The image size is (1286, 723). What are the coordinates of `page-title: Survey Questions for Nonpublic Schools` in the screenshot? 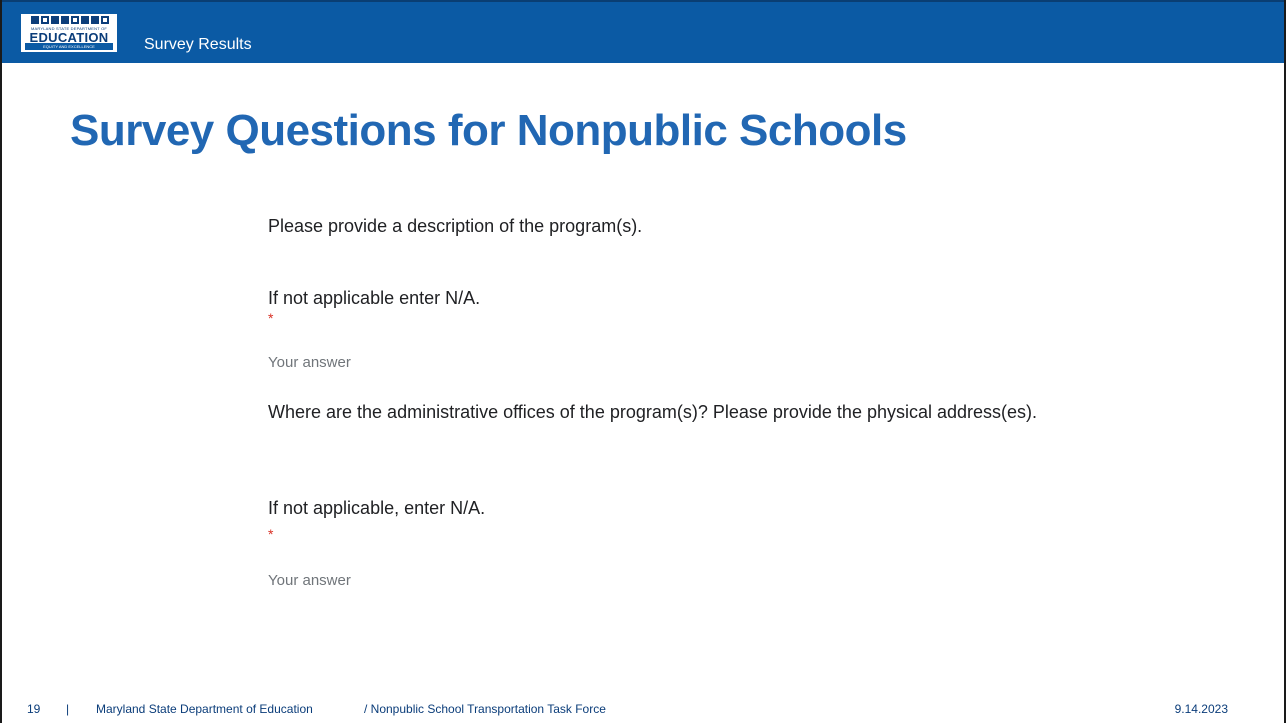 It's located at (488, 130).